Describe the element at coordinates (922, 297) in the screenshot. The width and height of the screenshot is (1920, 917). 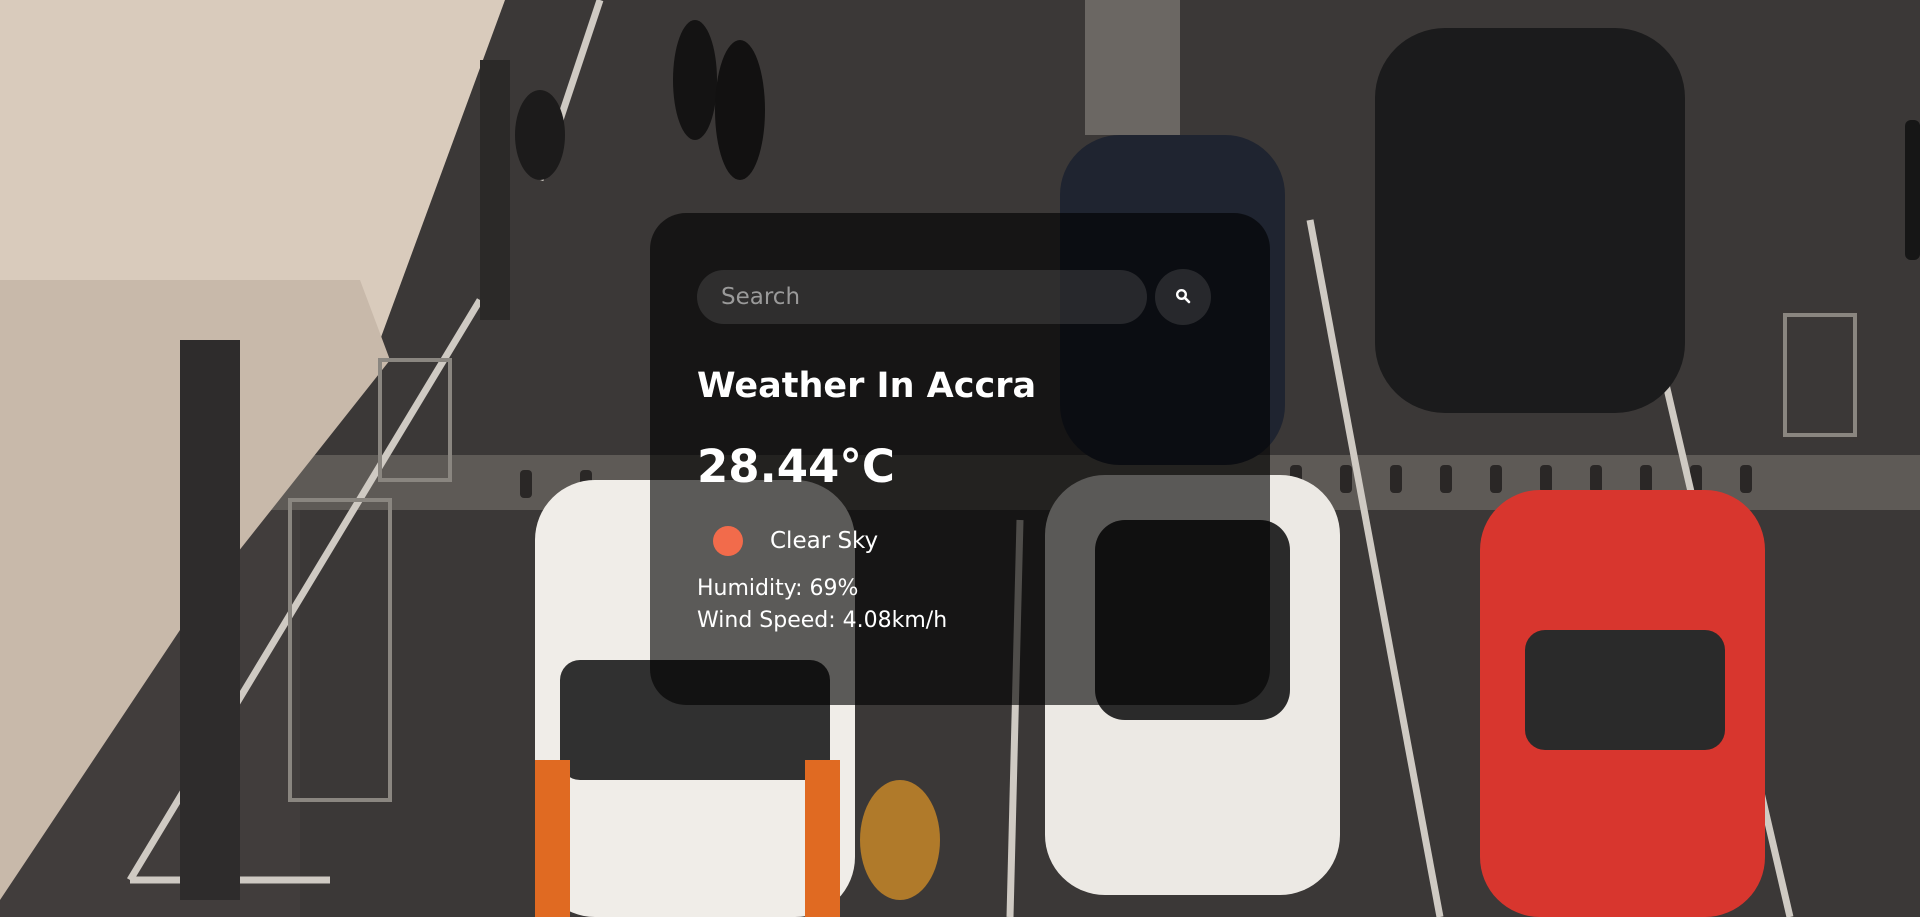
I see `search-input` at that location.